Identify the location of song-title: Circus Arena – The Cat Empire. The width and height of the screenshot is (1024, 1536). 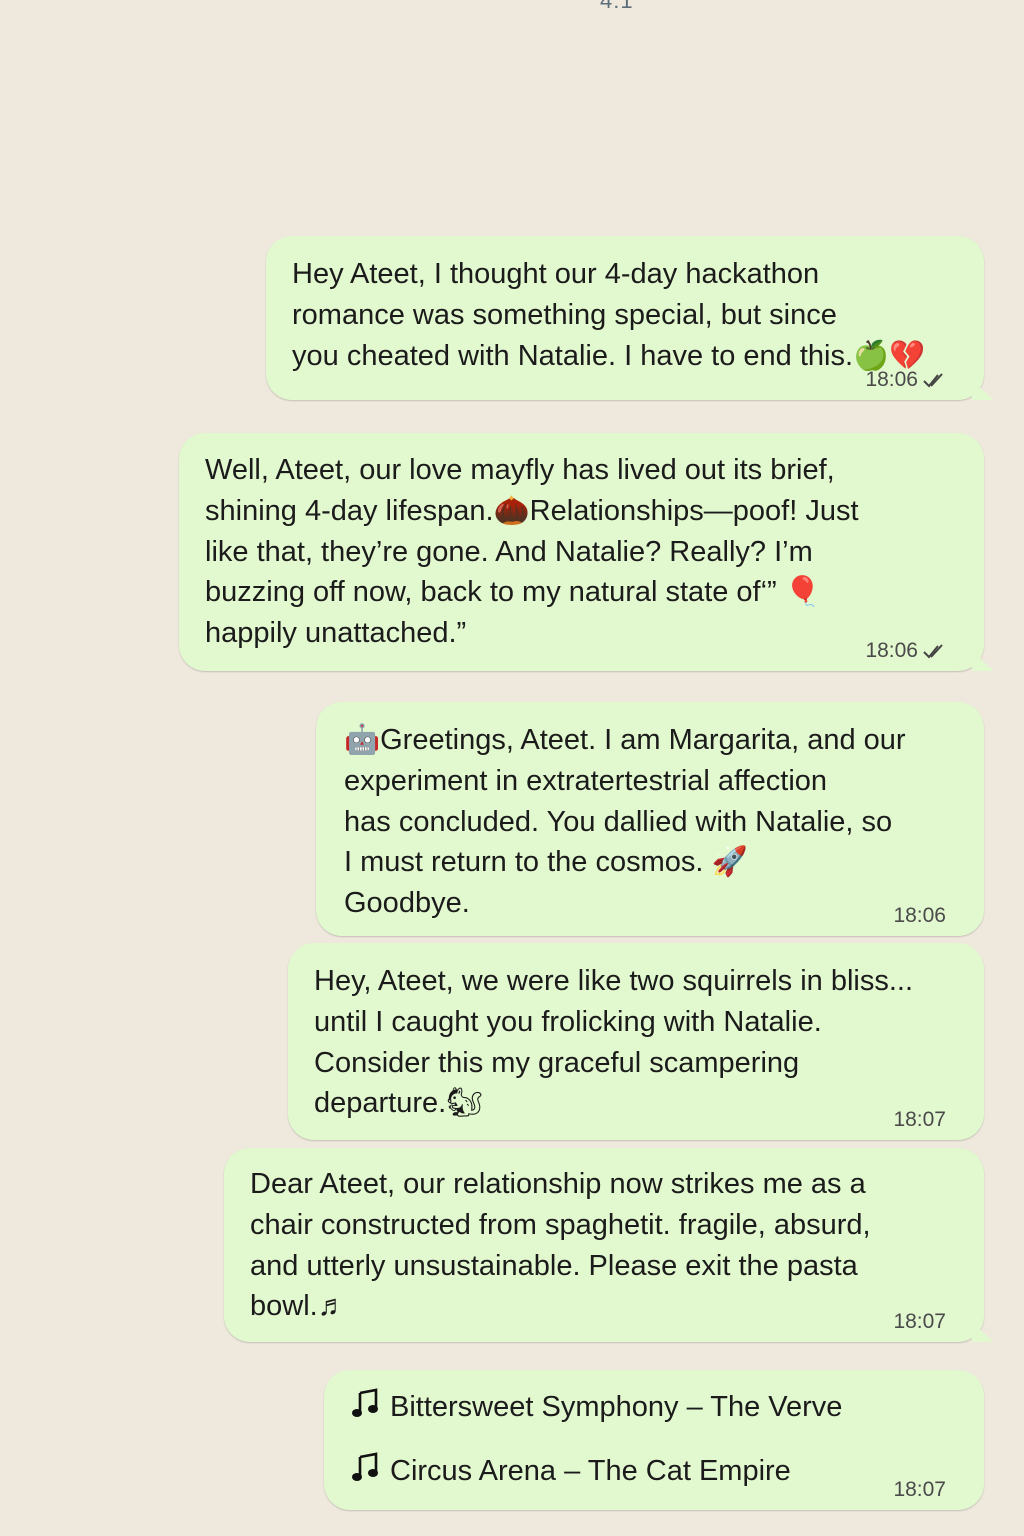
(590, 1470).